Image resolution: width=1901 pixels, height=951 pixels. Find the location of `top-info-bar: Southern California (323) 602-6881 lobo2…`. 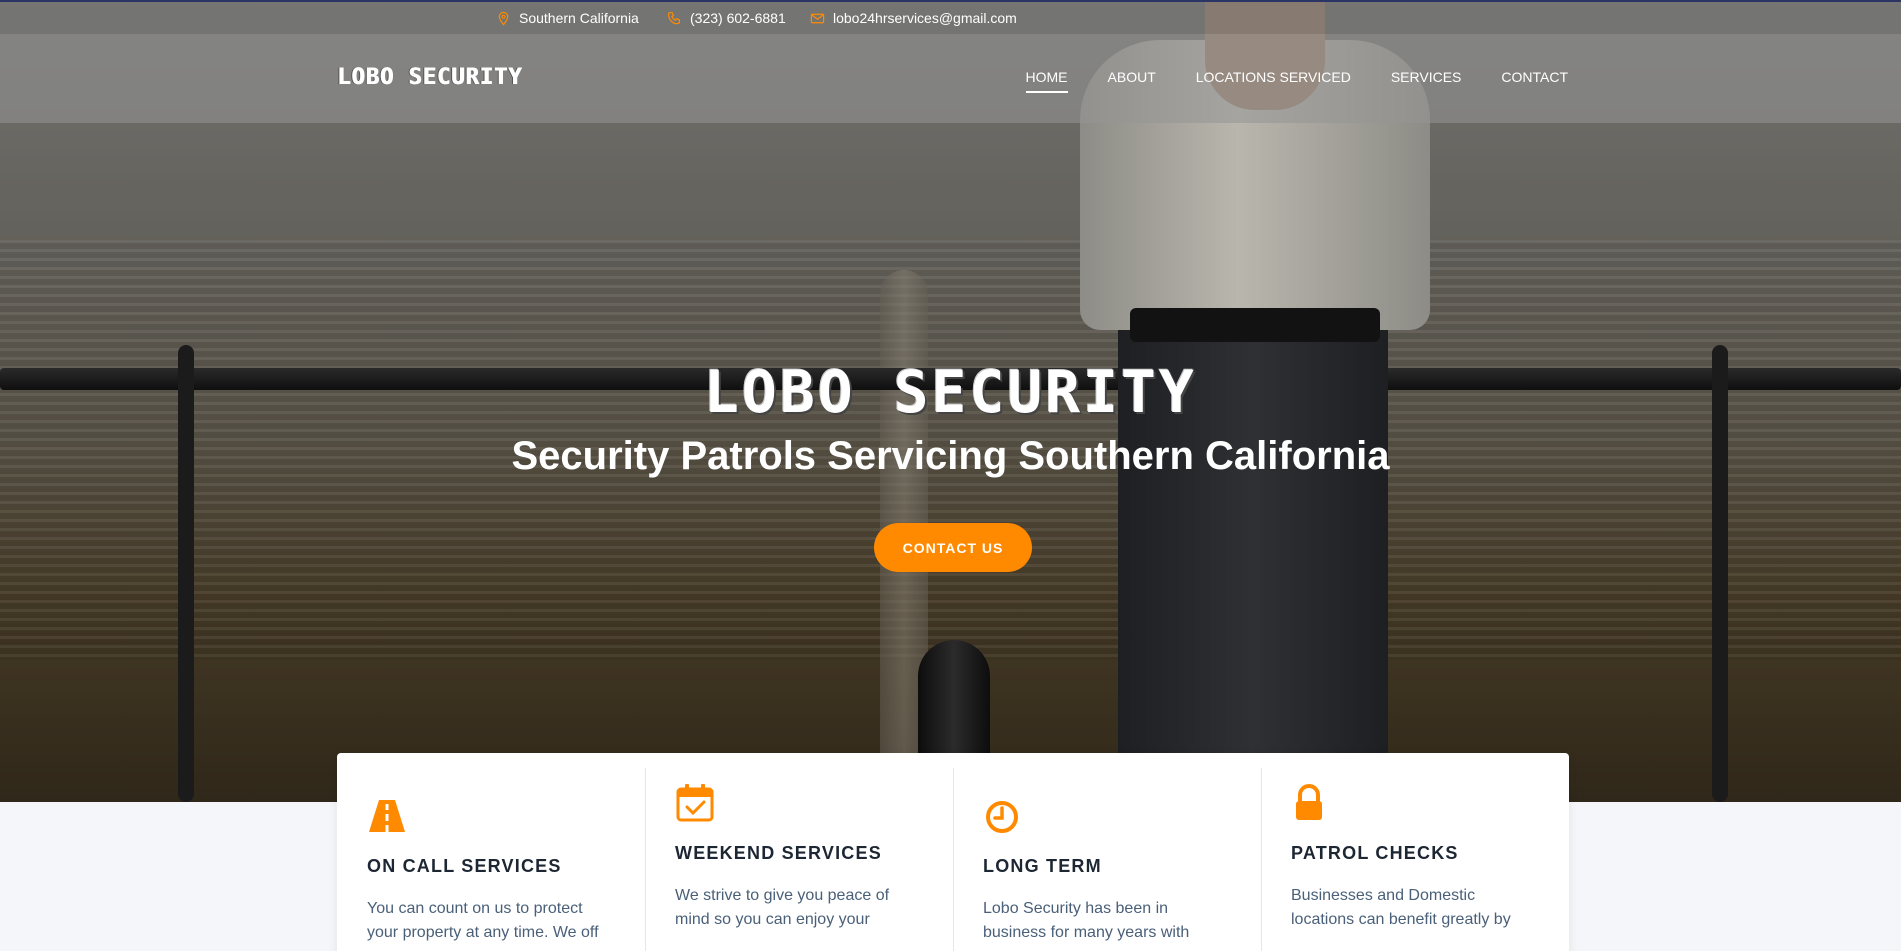

top-info-bar: Southern California (323) 602-6881 lobo2… is located at coordinates (950, 17).